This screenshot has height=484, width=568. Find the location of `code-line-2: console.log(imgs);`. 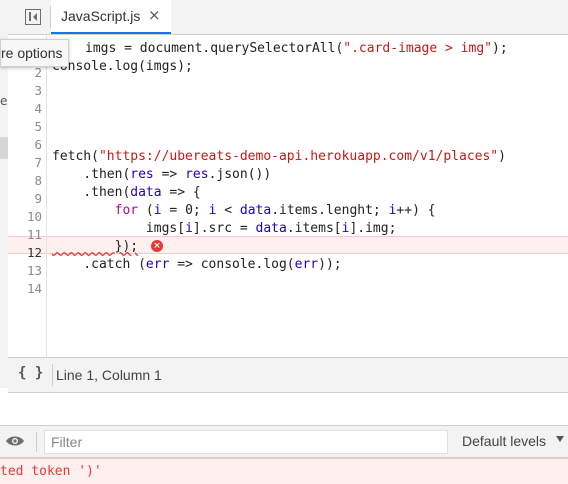

code-line-2: console.log(imgs); is located at coordinates (122, 66).